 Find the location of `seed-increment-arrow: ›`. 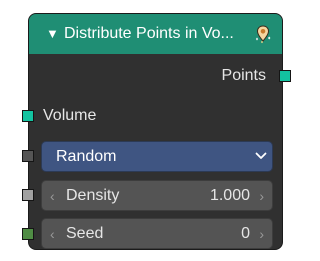

seed-increment-arrow: › is located at coordinates (261, 234).